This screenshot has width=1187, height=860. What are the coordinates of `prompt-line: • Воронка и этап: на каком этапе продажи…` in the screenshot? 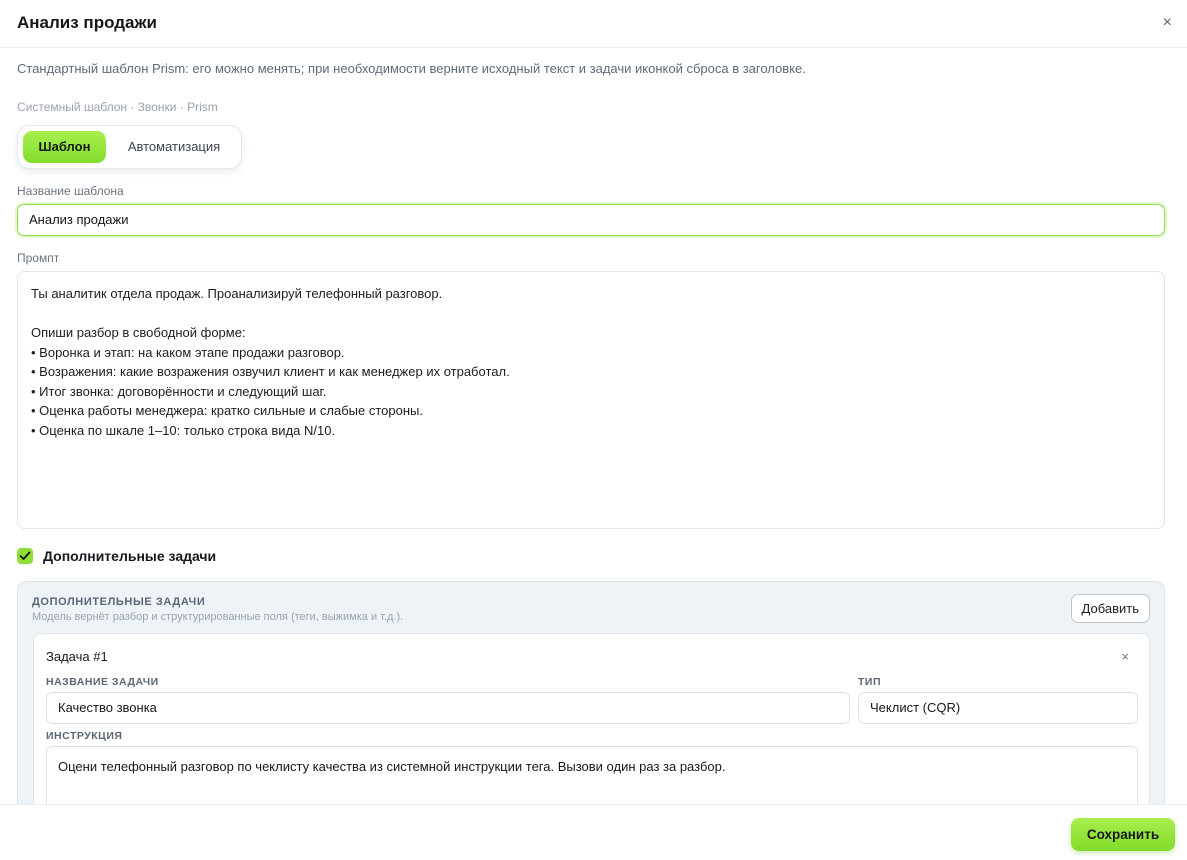 It's located at (188, 352).